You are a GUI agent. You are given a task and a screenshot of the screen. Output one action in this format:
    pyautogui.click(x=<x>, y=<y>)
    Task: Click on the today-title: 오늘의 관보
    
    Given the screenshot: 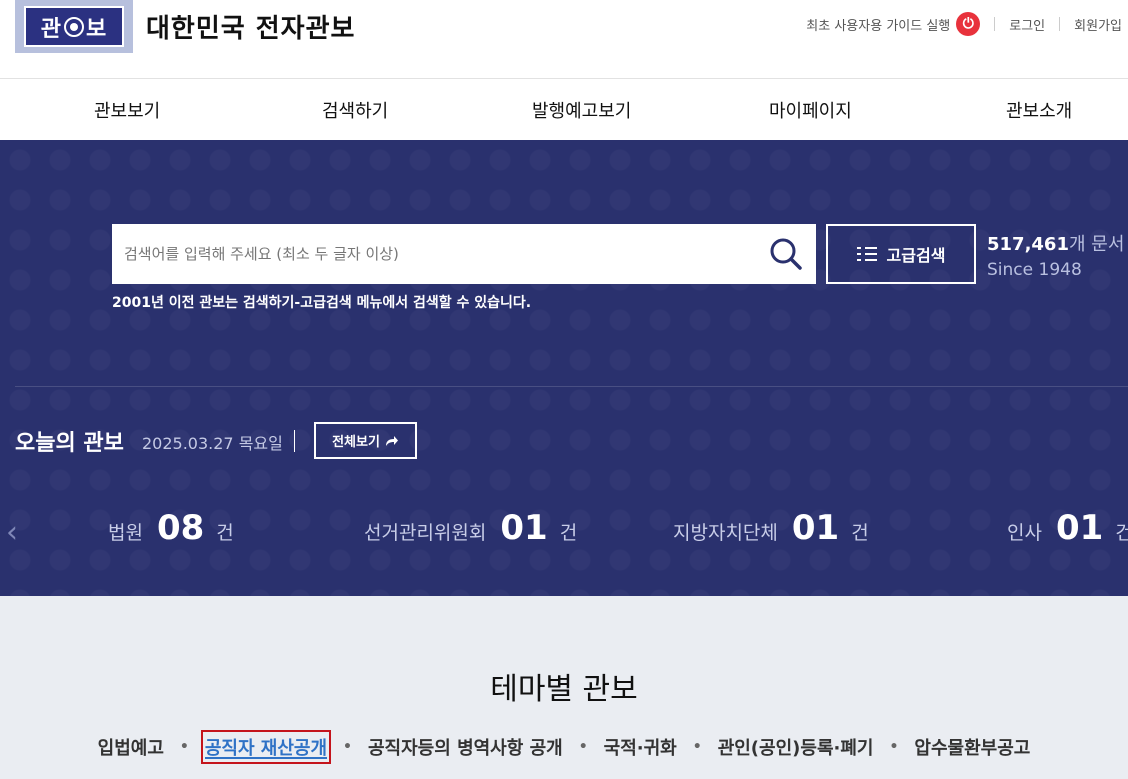 What is the action you would take?
    pyautogui.click(x=69, y=443)
    